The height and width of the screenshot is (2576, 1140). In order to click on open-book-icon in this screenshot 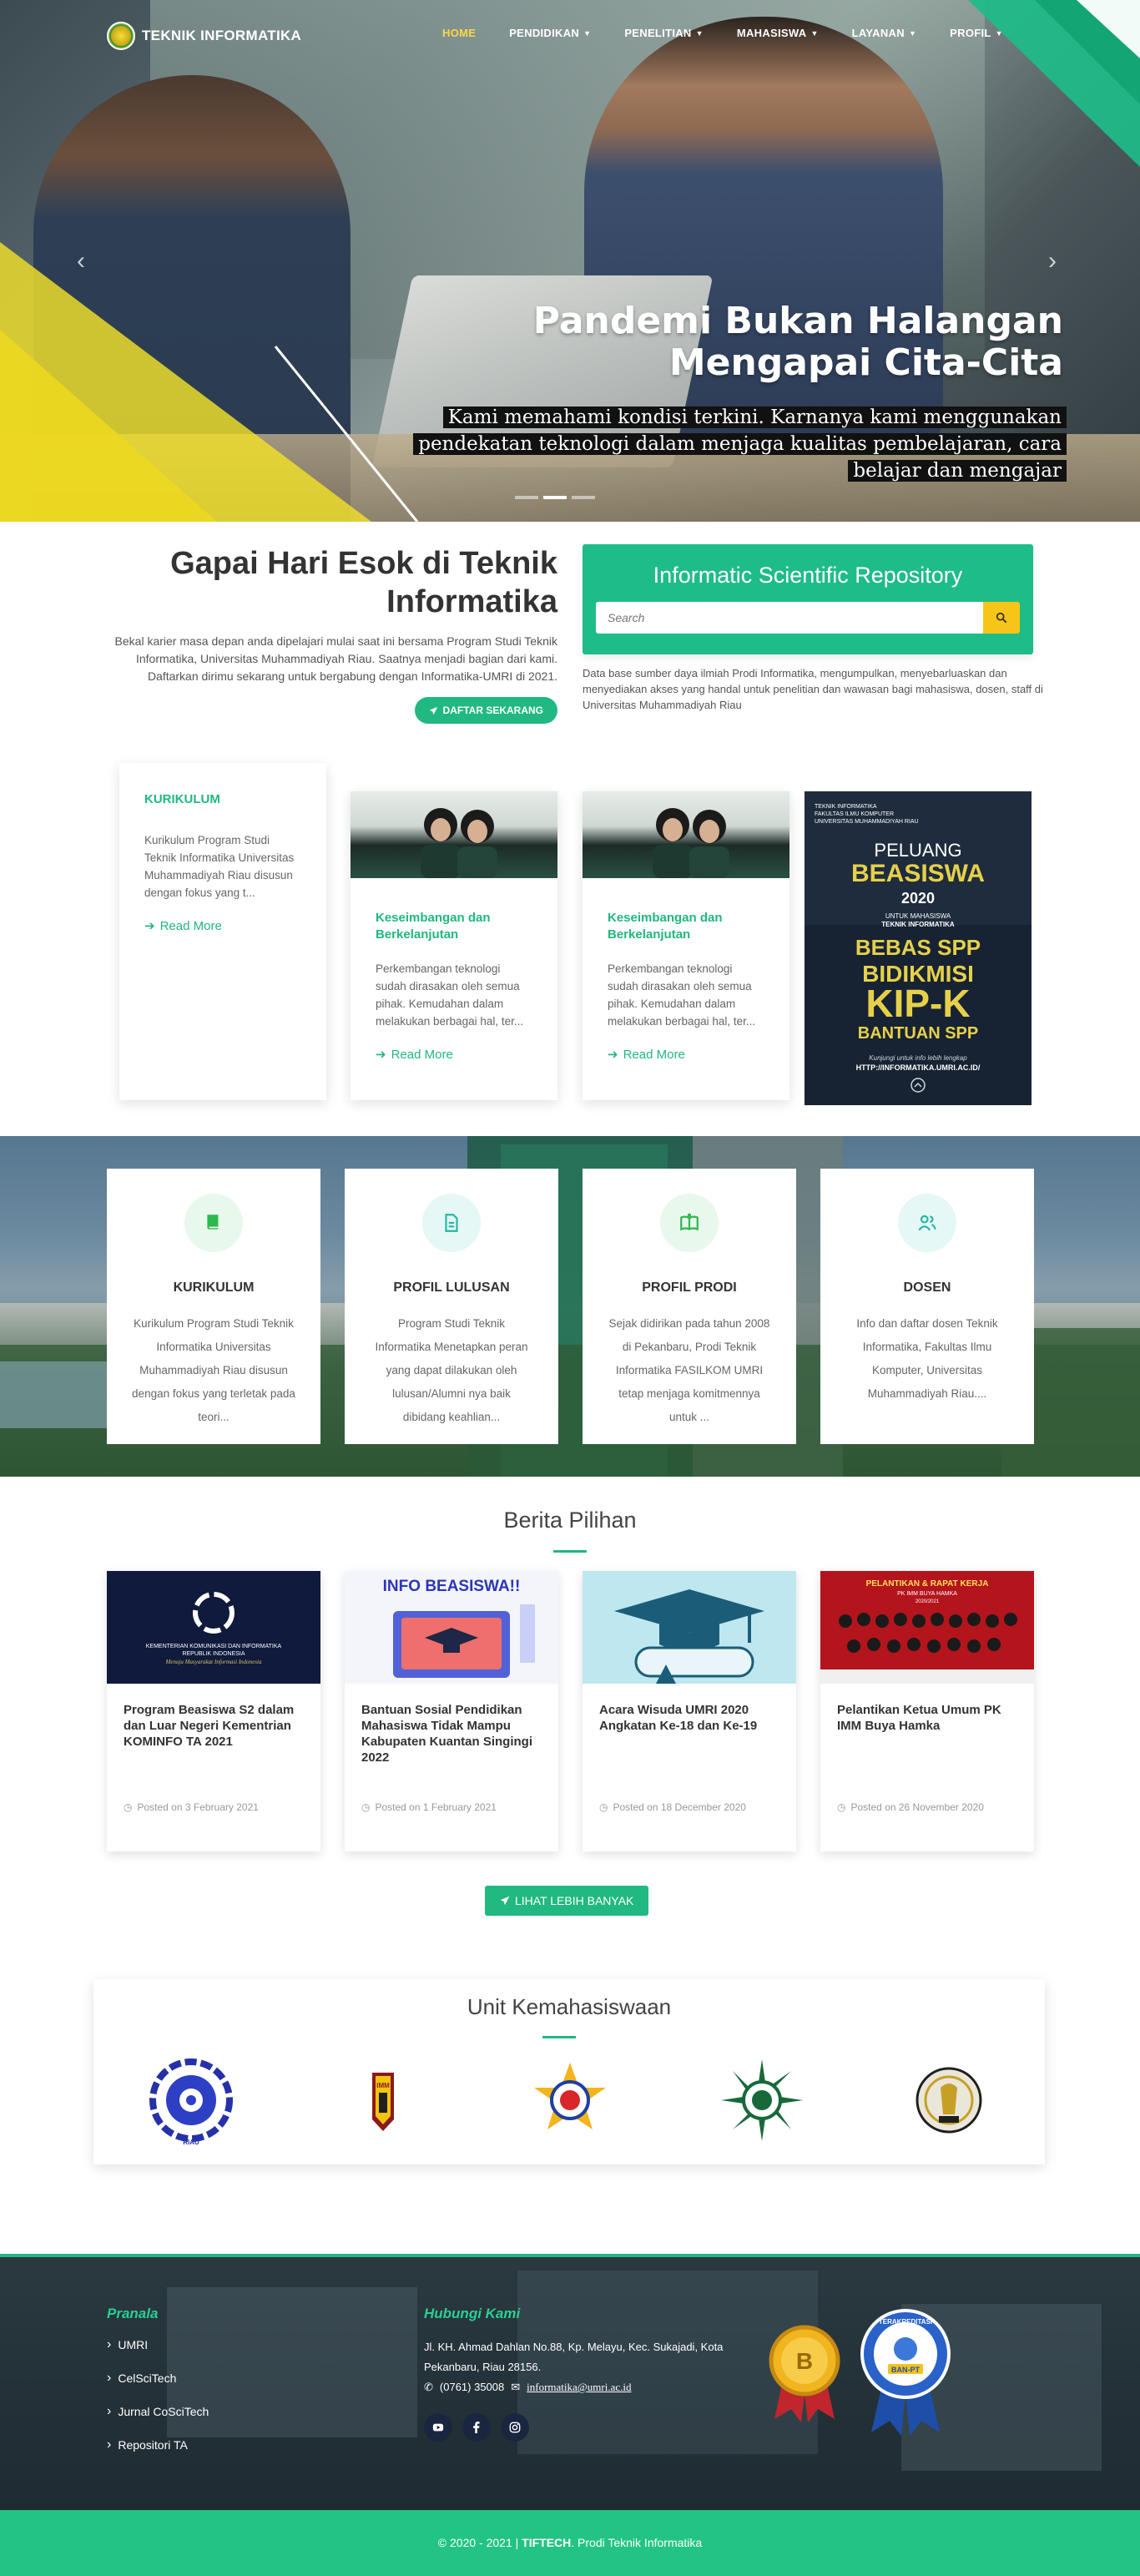, I will do `click(689, 1223)`.